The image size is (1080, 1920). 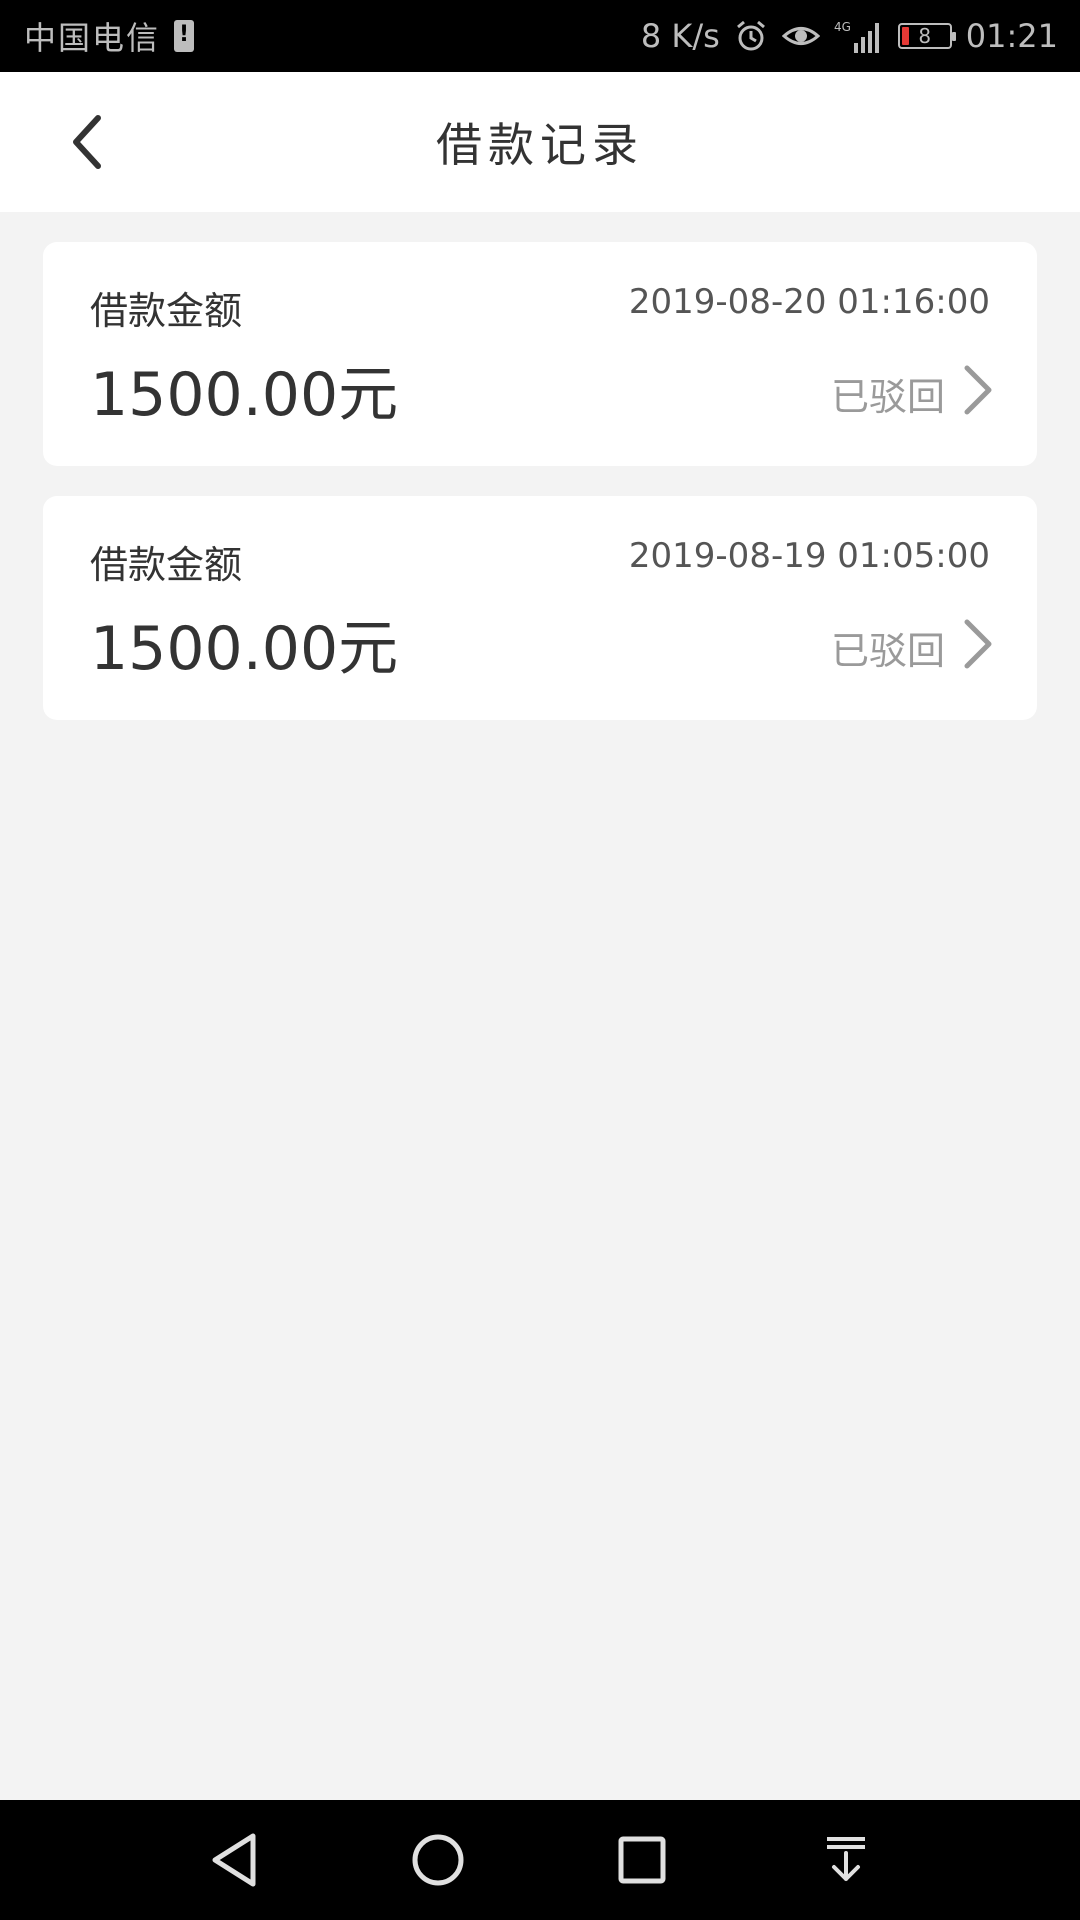 I want to click on circle-home-icon, so click(x=438, y=1860).